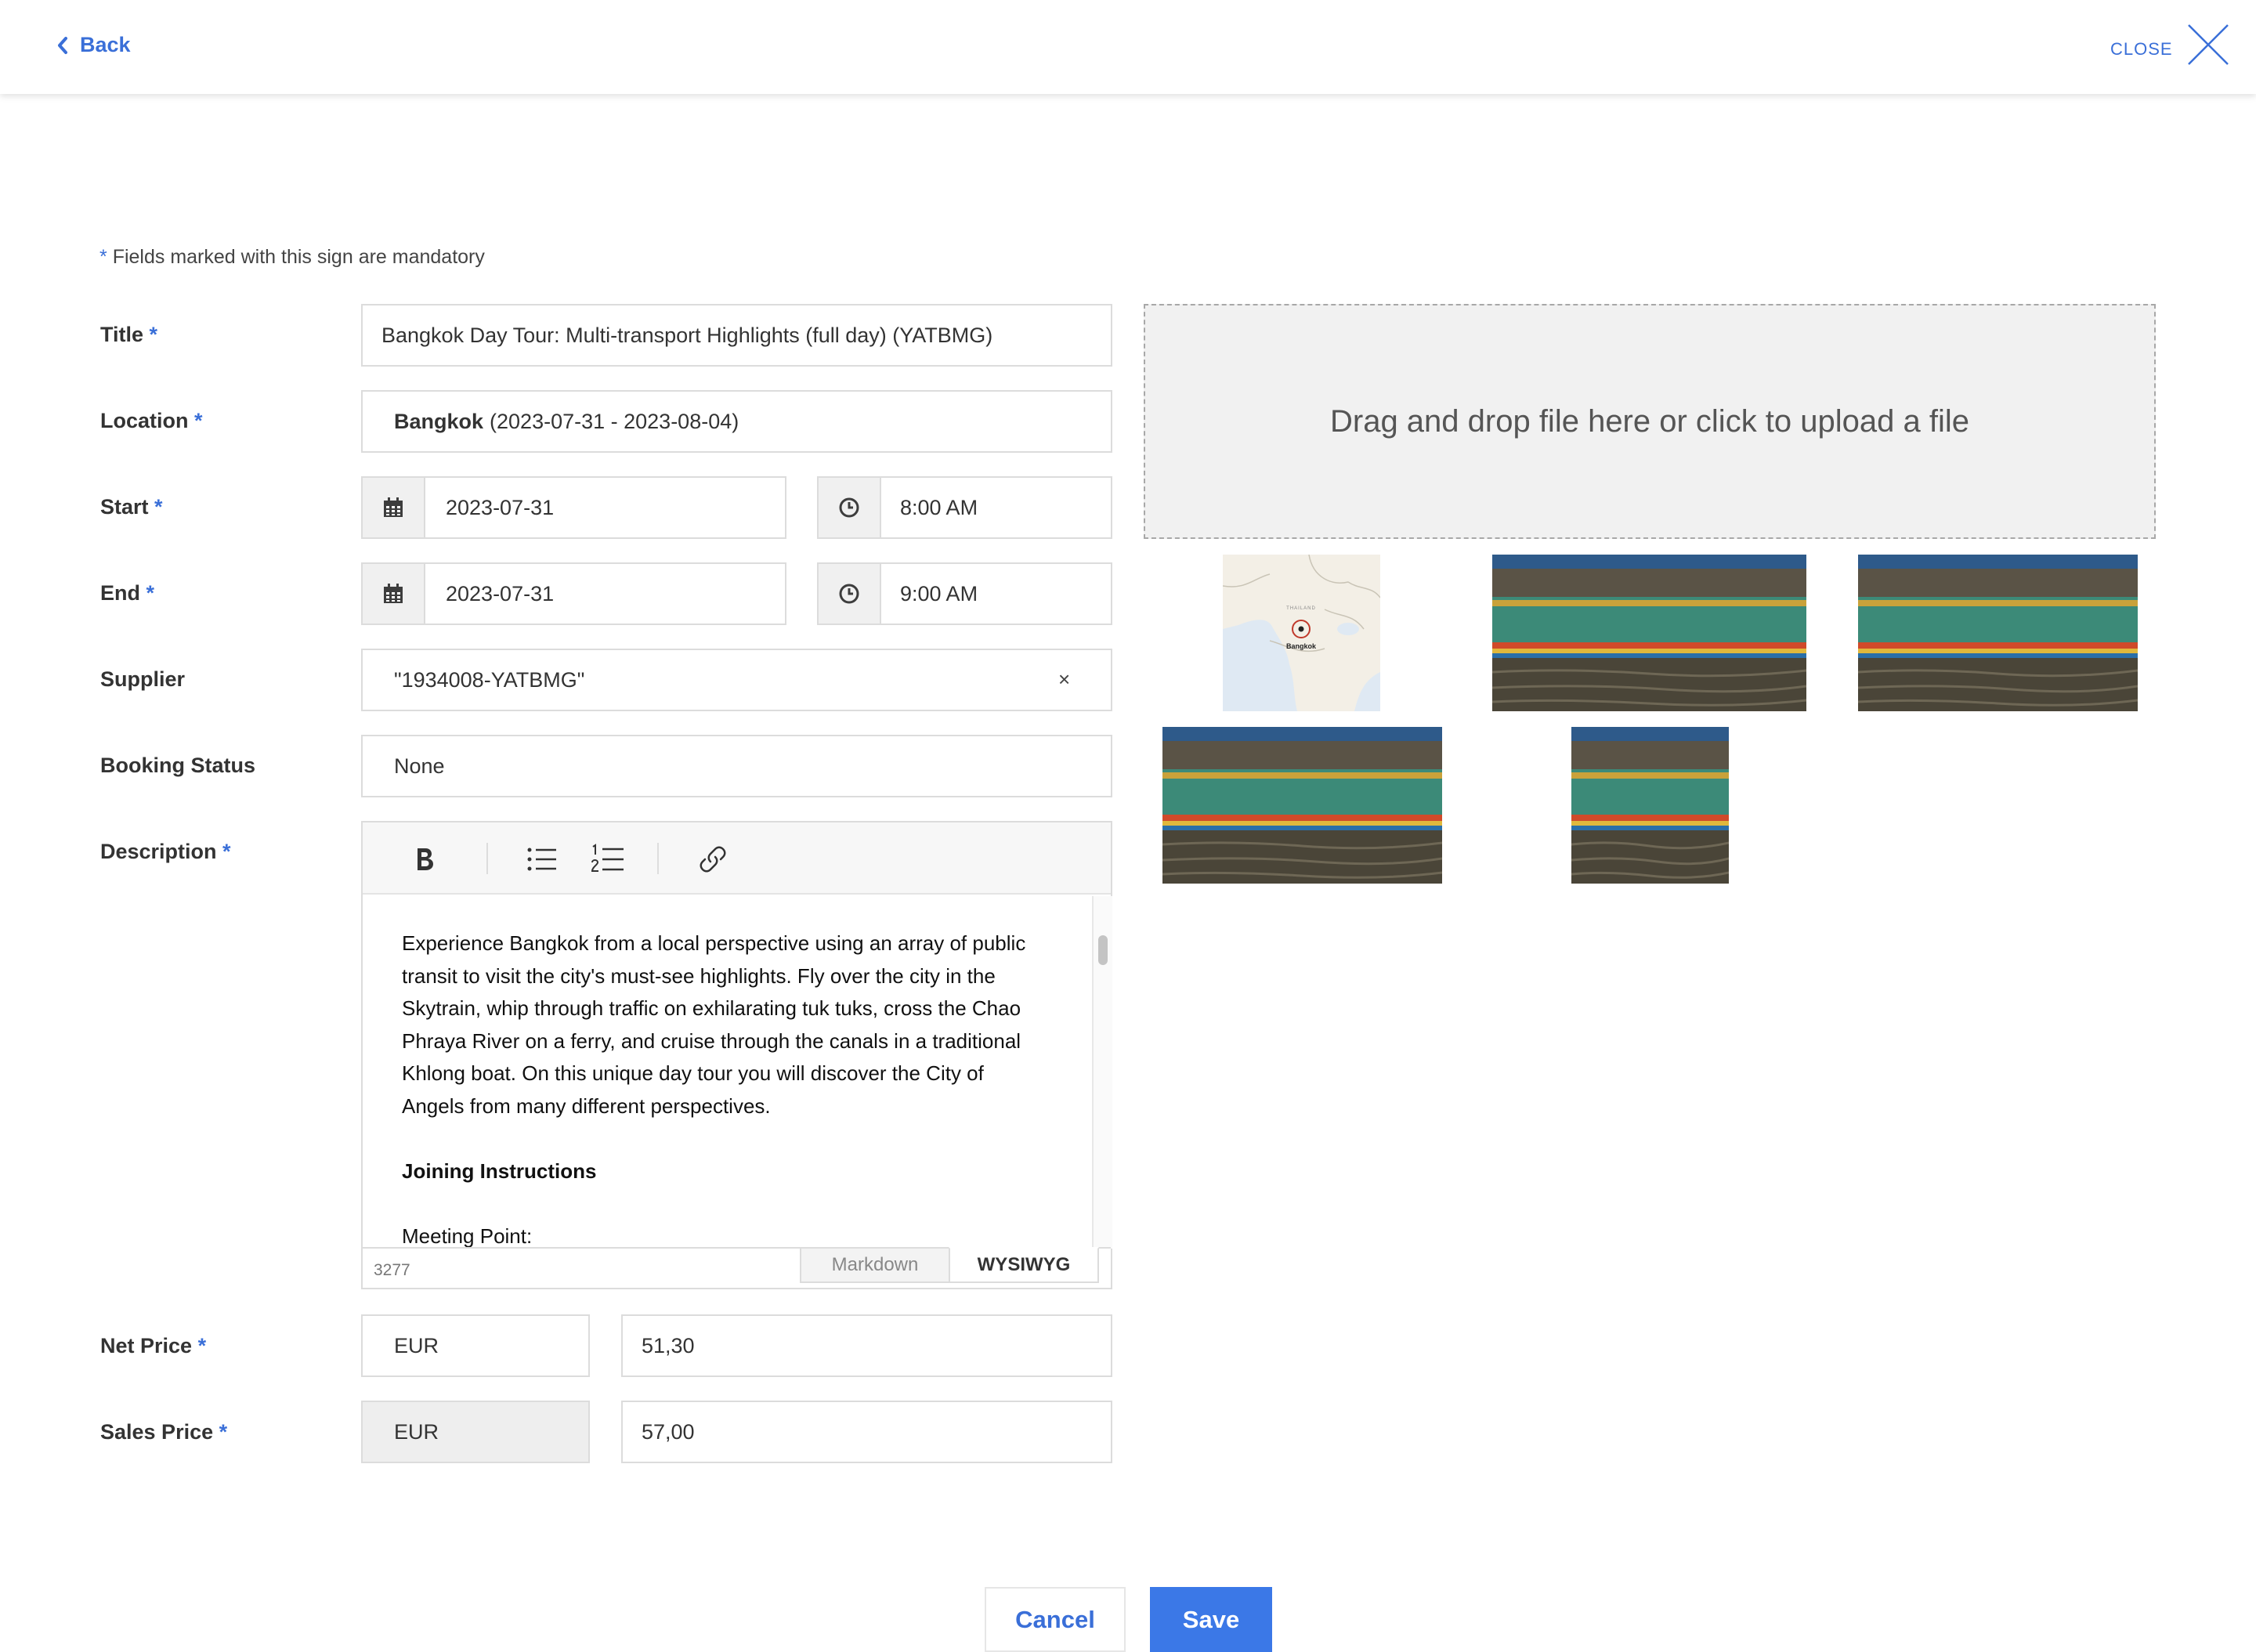 Image resolution: width=2256 pixels, height=1652 pixels. I want to click on bold-icon, so click(425, 859).